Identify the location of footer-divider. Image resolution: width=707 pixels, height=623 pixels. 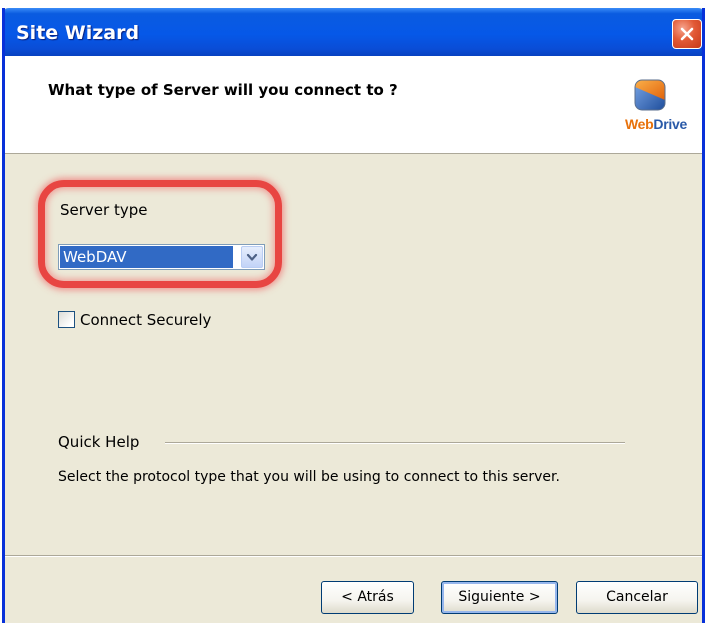
(353, 556).